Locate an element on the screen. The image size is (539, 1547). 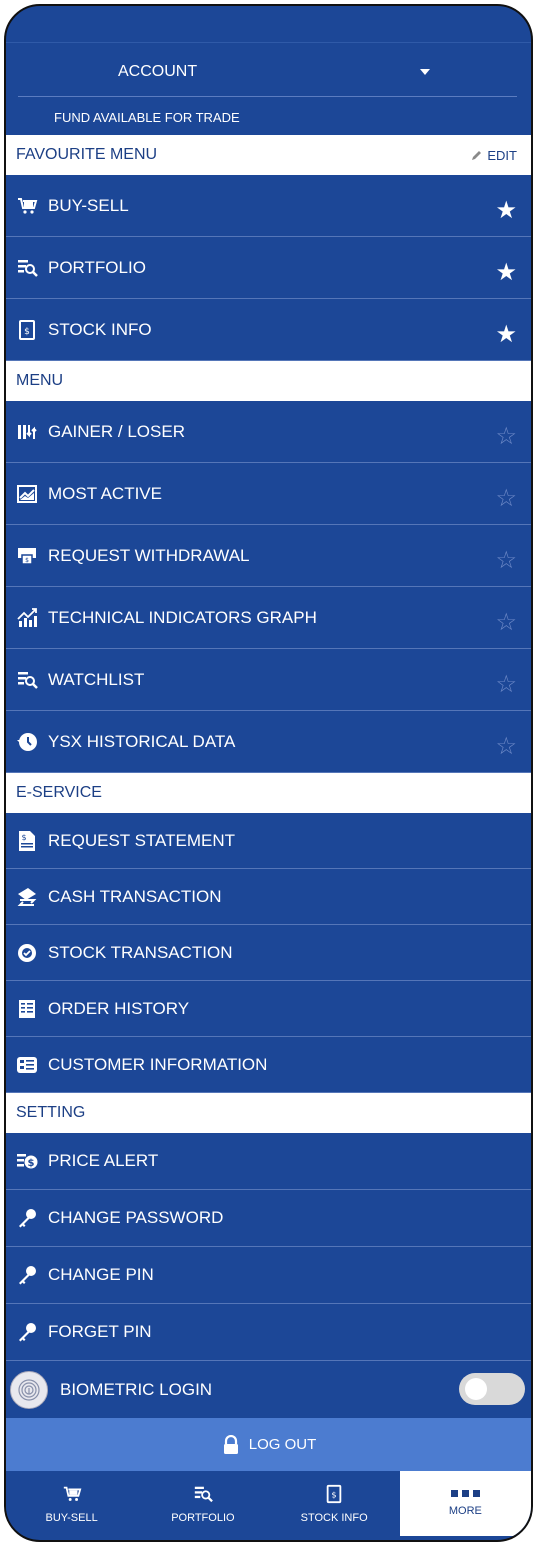
setting-item-price-alert: $ PRICE ALERT is located at coordinates (268, 1161).